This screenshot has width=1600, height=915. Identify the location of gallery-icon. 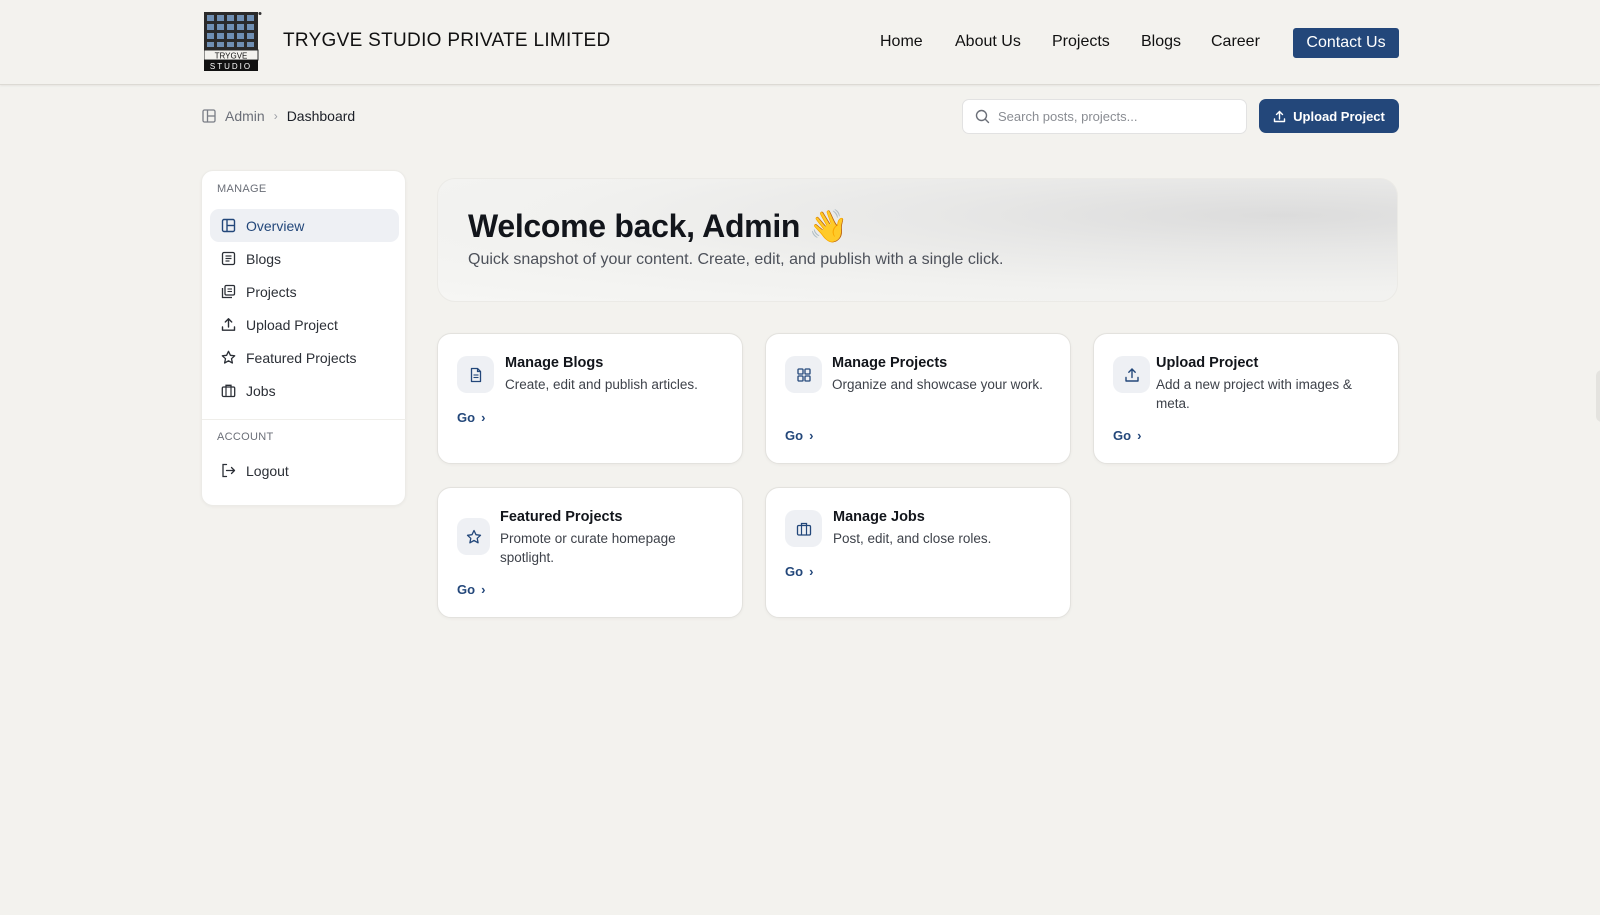
(228, 291).